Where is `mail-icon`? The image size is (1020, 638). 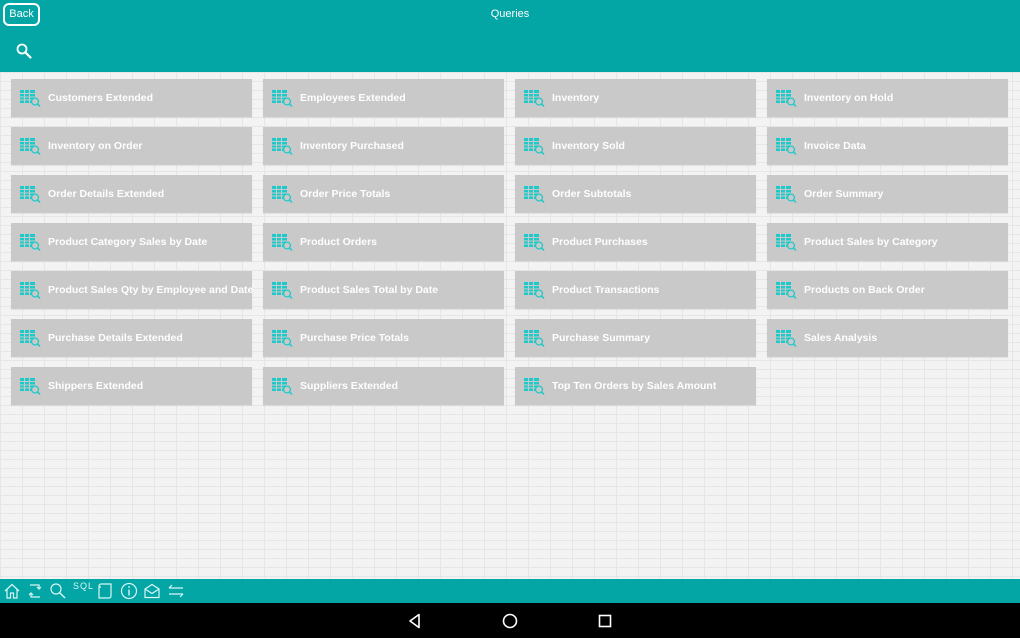
mail-icon is located at coordinates (152, 591).